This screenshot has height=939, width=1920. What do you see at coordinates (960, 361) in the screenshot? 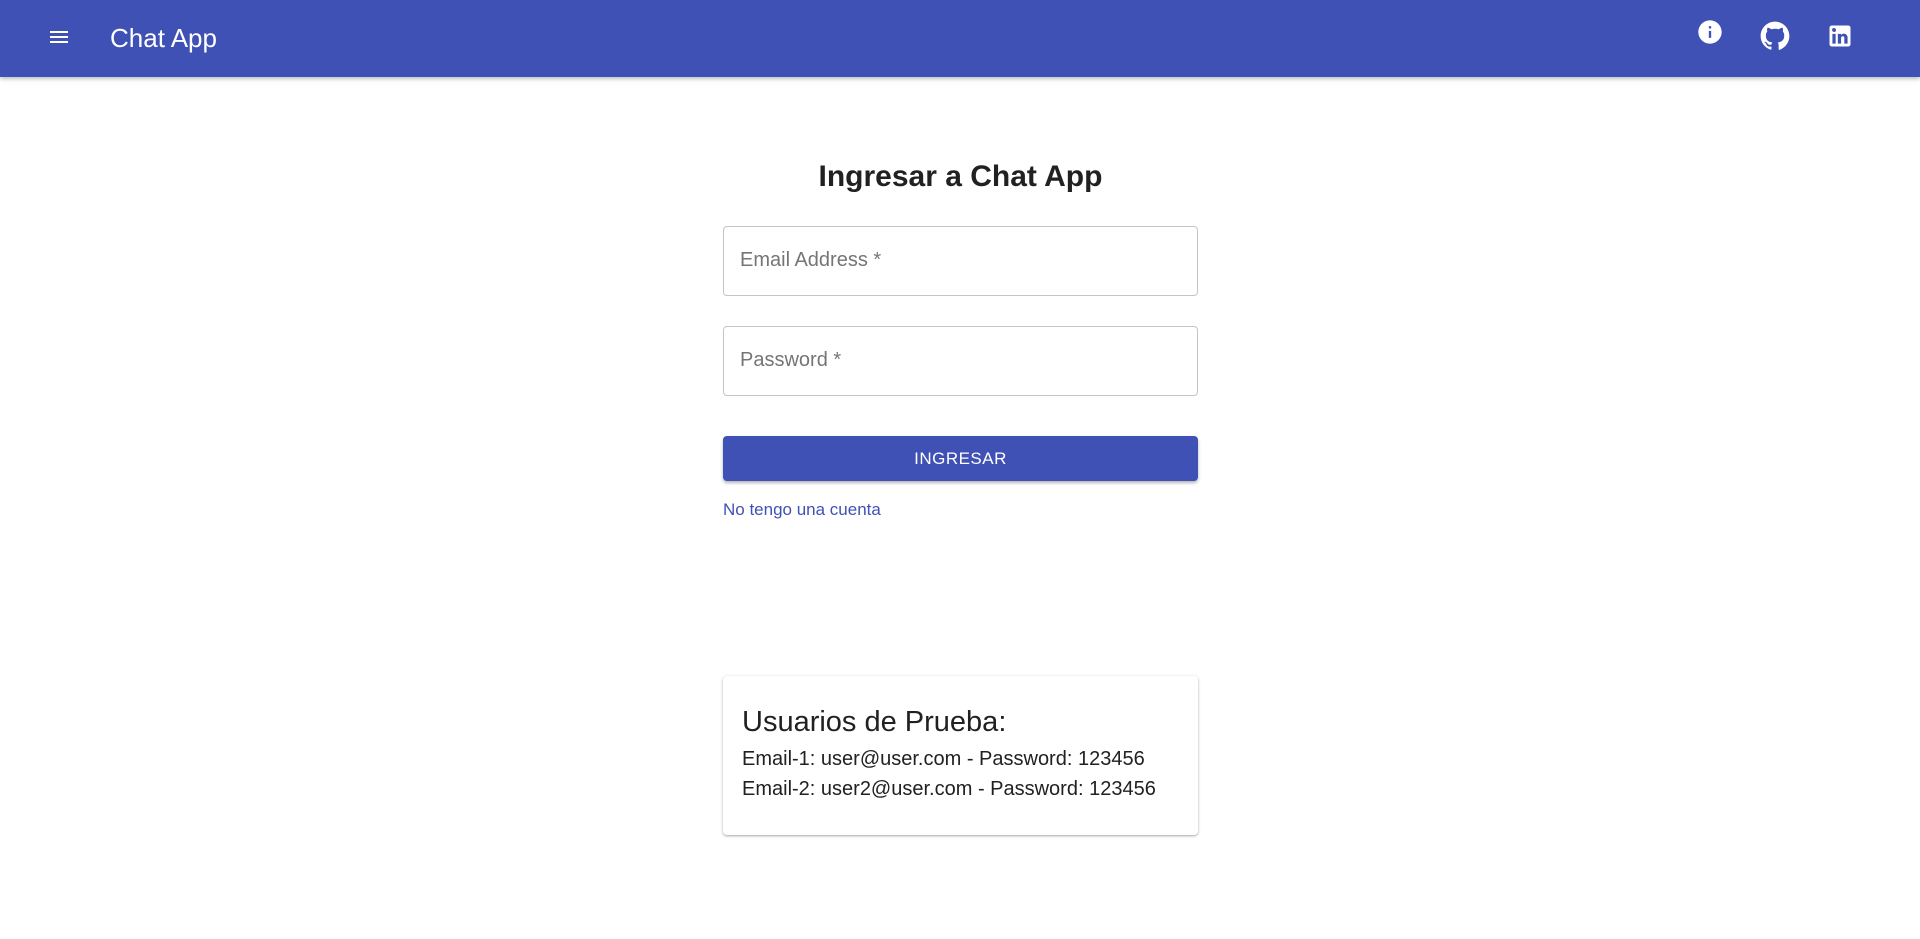
I see `password-field: Password *` at bounding box center [960, 361].